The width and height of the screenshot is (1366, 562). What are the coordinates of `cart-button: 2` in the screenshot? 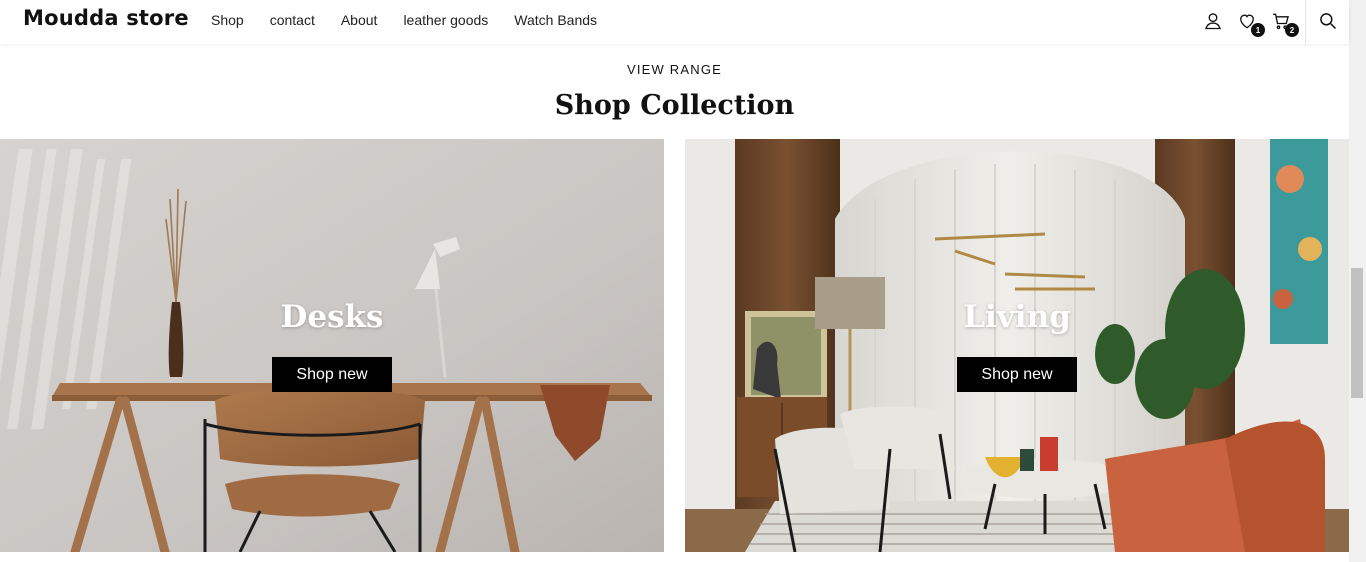 It's located at (1285, 24).